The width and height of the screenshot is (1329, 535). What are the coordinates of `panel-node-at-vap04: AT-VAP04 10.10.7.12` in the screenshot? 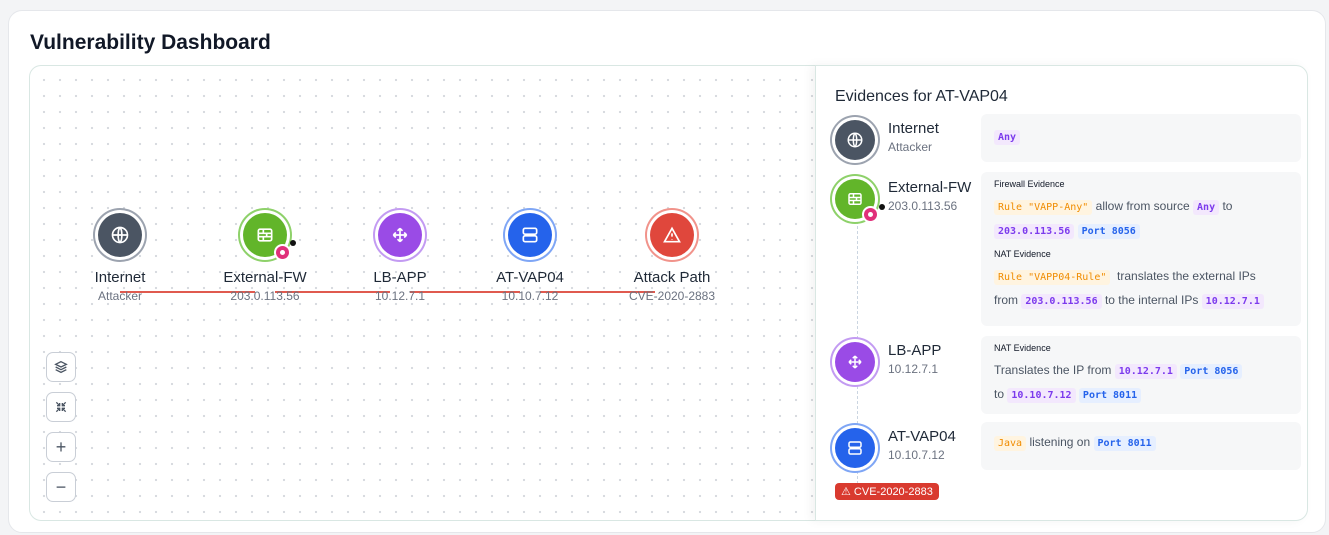 It's located at (910, 448).